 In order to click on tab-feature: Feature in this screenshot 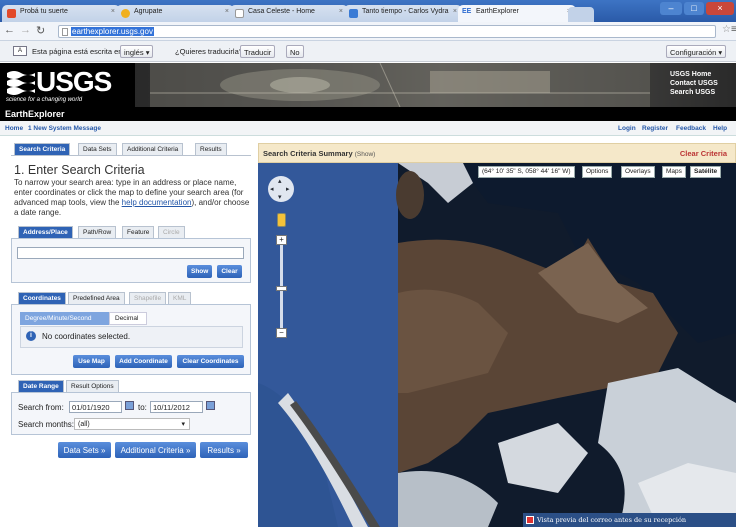, I will do `click(138, 232)`.